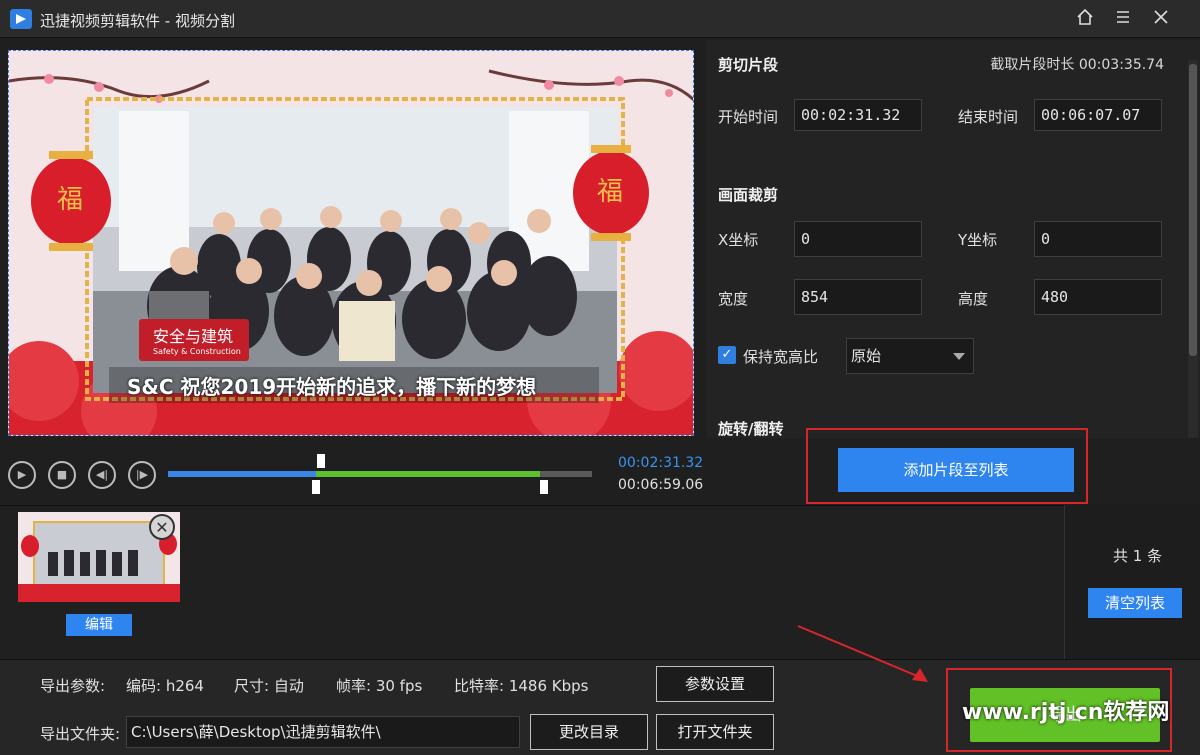 The height and width of the screenshot is (755, 1200). I want to click on edit-clip-button: 编辑, so click(99, 625).